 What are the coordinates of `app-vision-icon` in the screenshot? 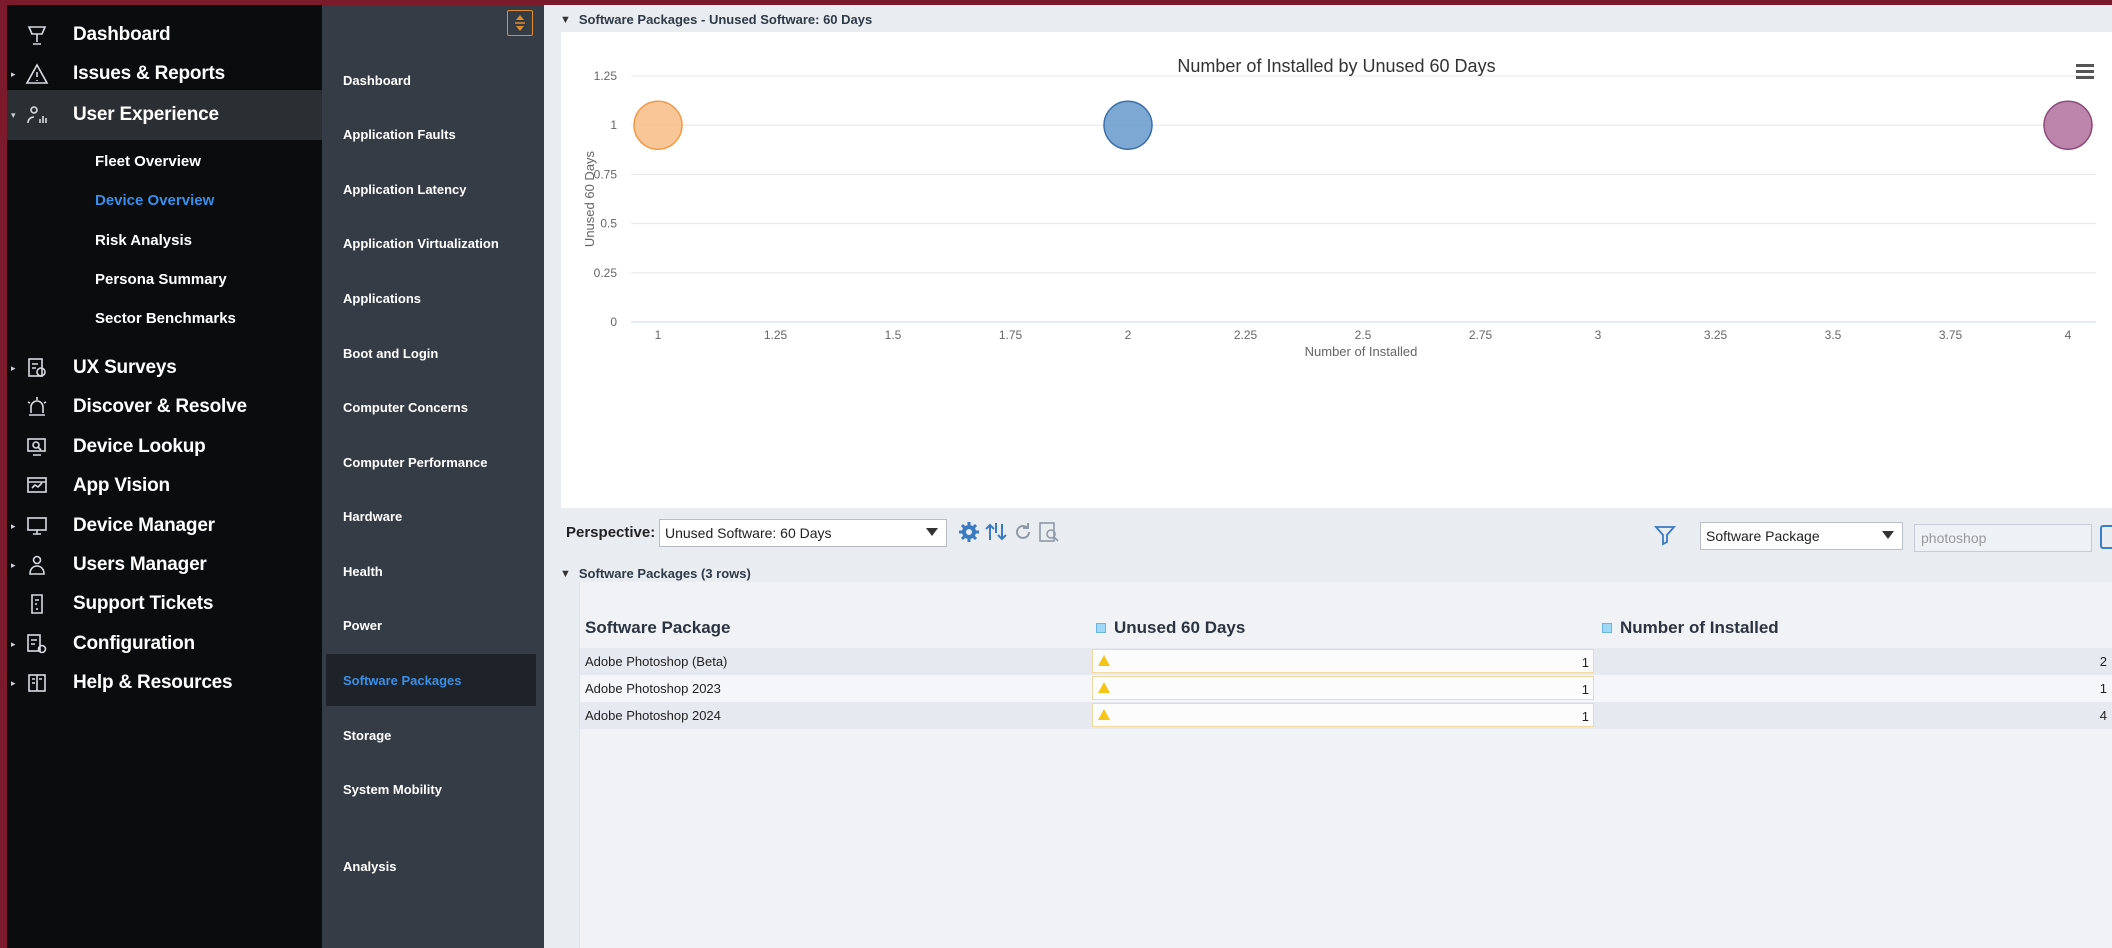 It's located at (37, 486).